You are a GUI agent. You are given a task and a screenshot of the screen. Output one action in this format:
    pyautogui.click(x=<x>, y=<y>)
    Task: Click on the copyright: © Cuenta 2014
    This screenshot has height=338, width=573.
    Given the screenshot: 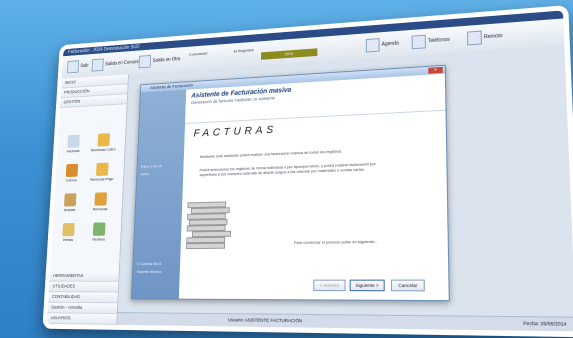 What is the action you would take?
    pyautogui.click(x=149, y=264)
    